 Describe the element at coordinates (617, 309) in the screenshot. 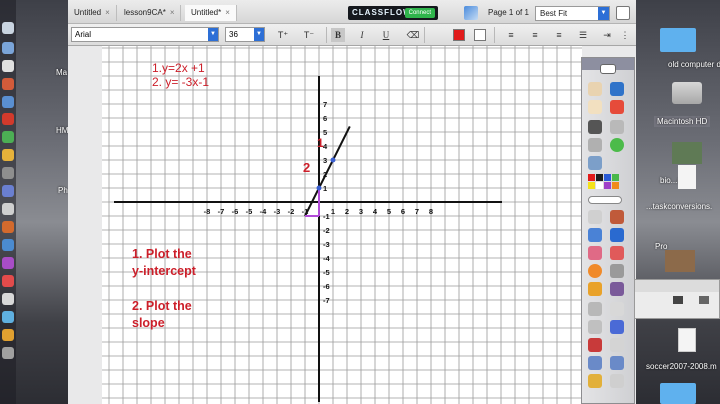

I see `clipboard-icon` at that location.